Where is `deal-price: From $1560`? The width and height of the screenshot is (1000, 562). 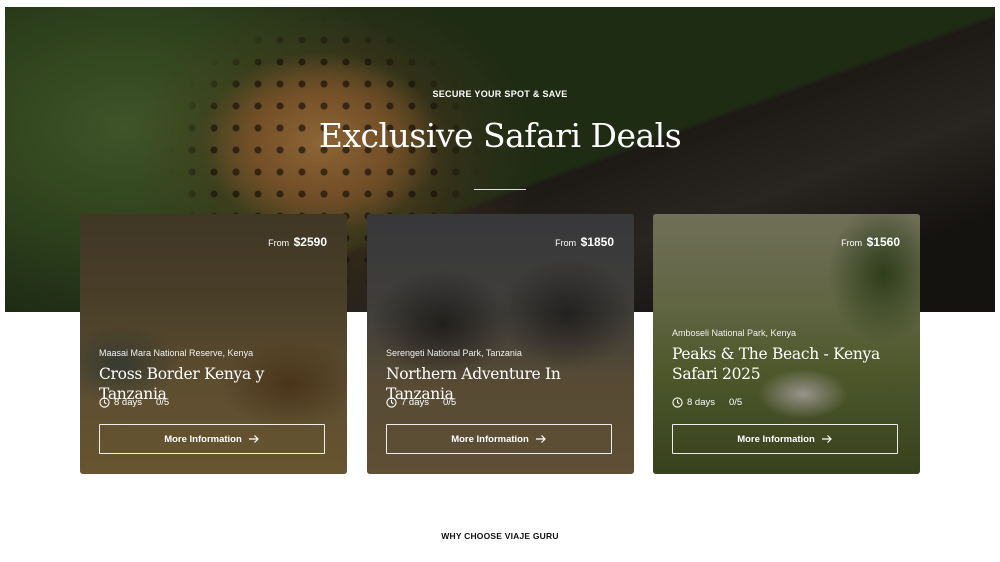
deal-price: From $1560 is located at coordinates (870, 242).